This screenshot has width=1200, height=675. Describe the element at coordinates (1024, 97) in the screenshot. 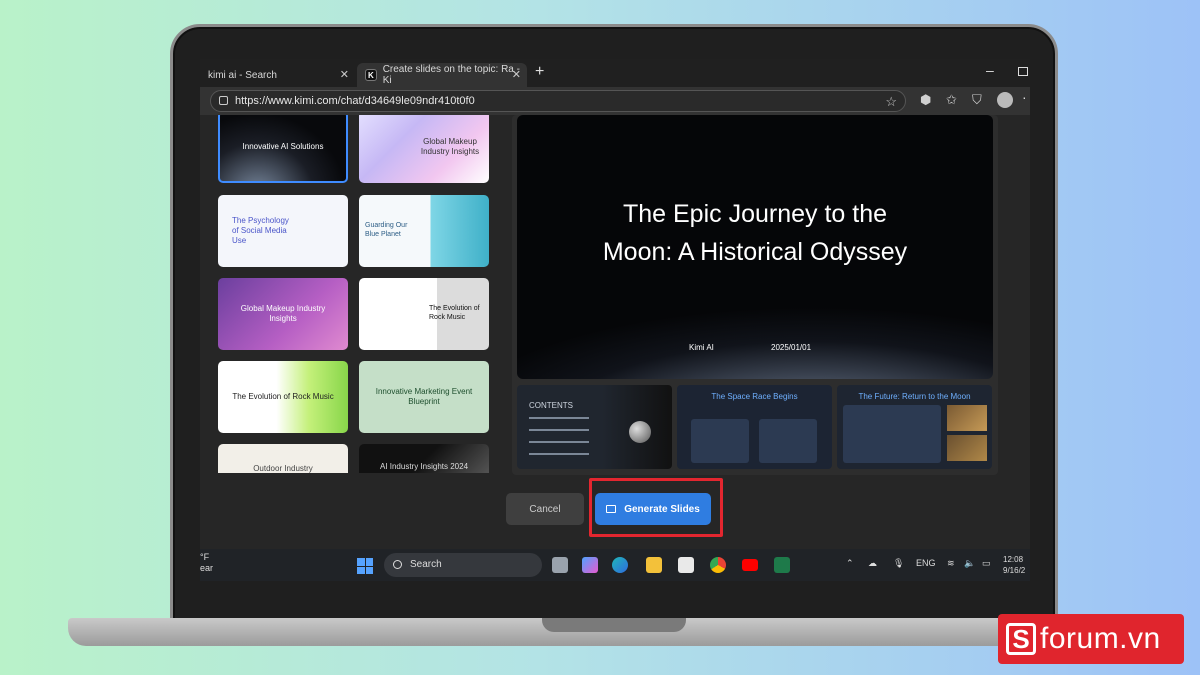

I see `more-icon: ·` at that location.